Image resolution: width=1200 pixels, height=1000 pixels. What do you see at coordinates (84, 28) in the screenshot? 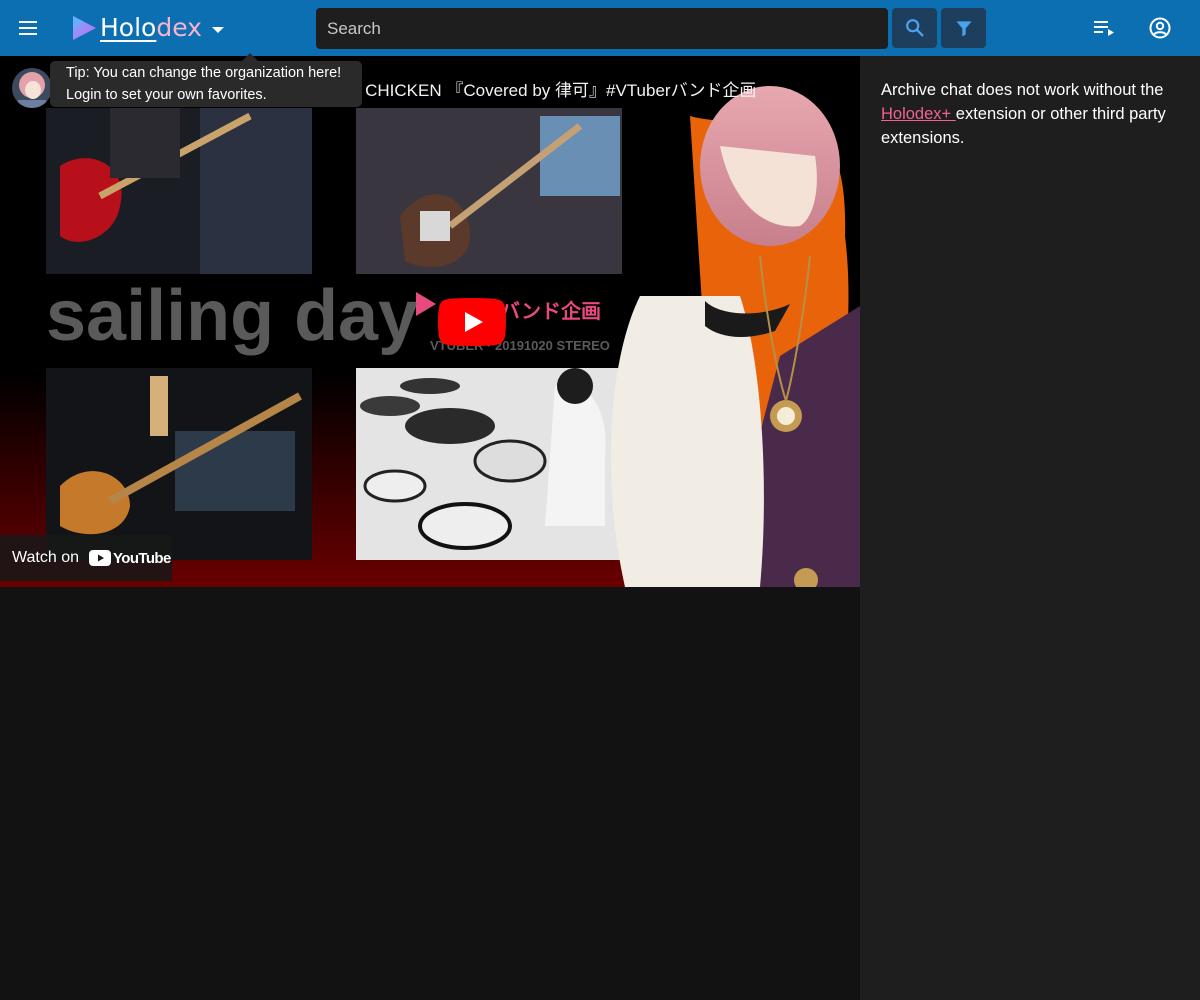
I see `holodex-logo-icon` at bounding box center [84, 28].